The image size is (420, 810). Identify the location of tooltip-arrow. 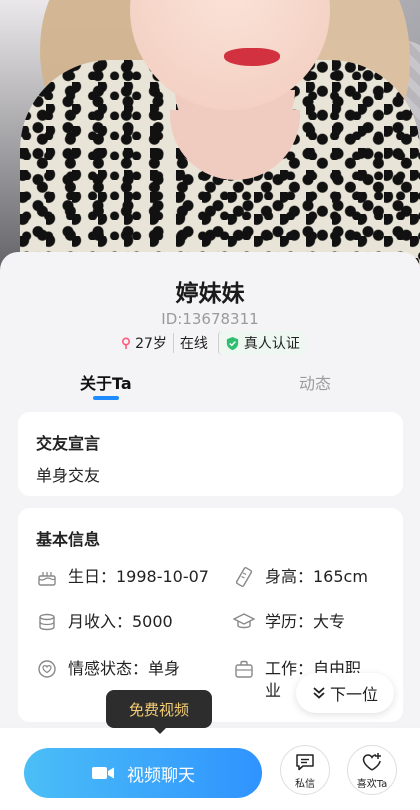
(160, 730).